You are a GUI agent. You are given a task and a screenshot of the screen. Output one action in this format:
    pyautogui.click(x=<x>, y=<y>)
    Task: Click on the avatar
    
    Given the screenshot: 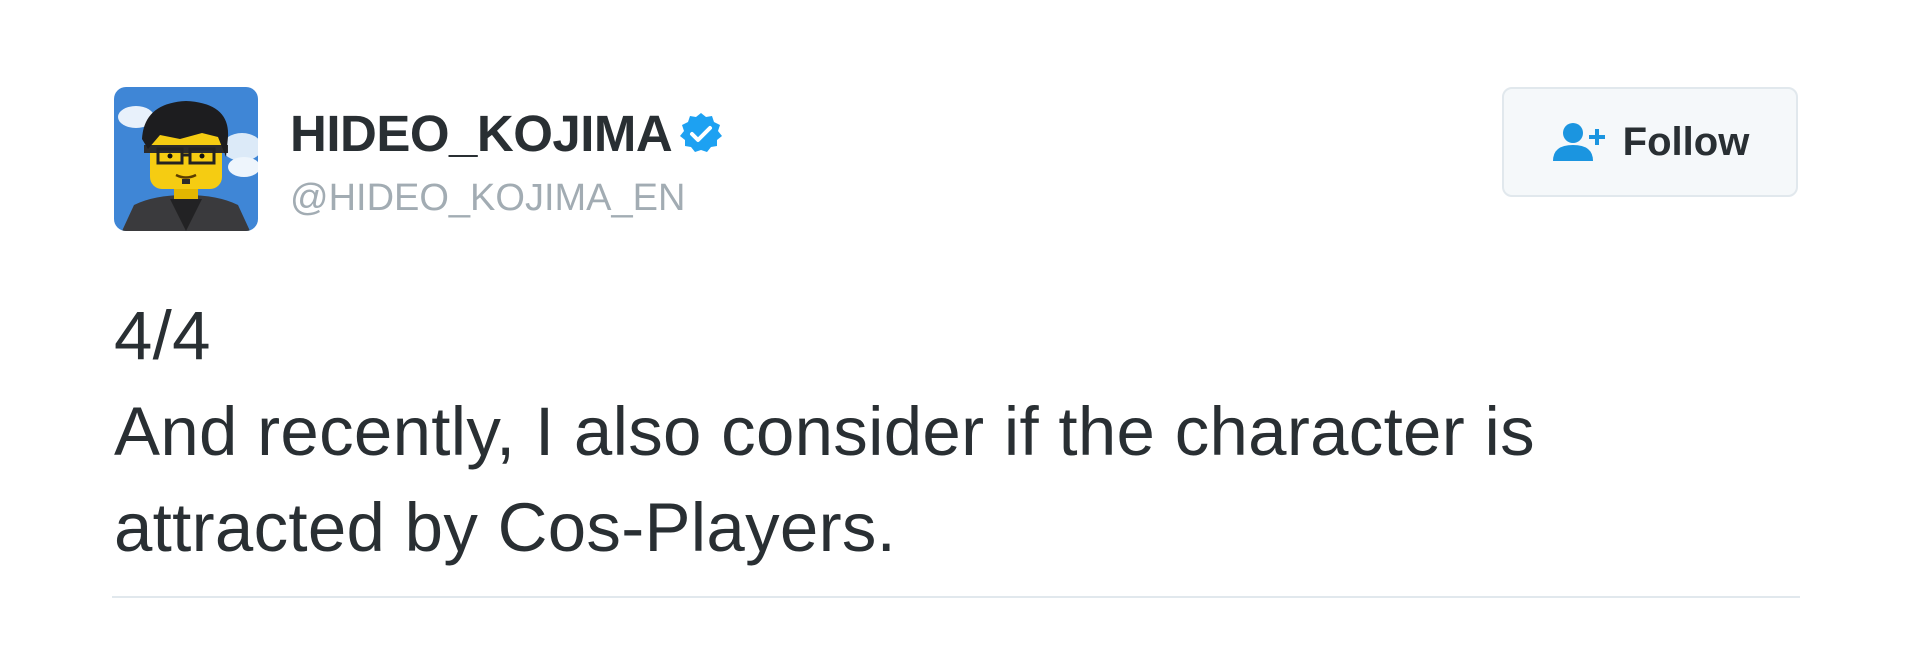 What is the action you would take?
    pyautogui.click(x=186, y=159)
    